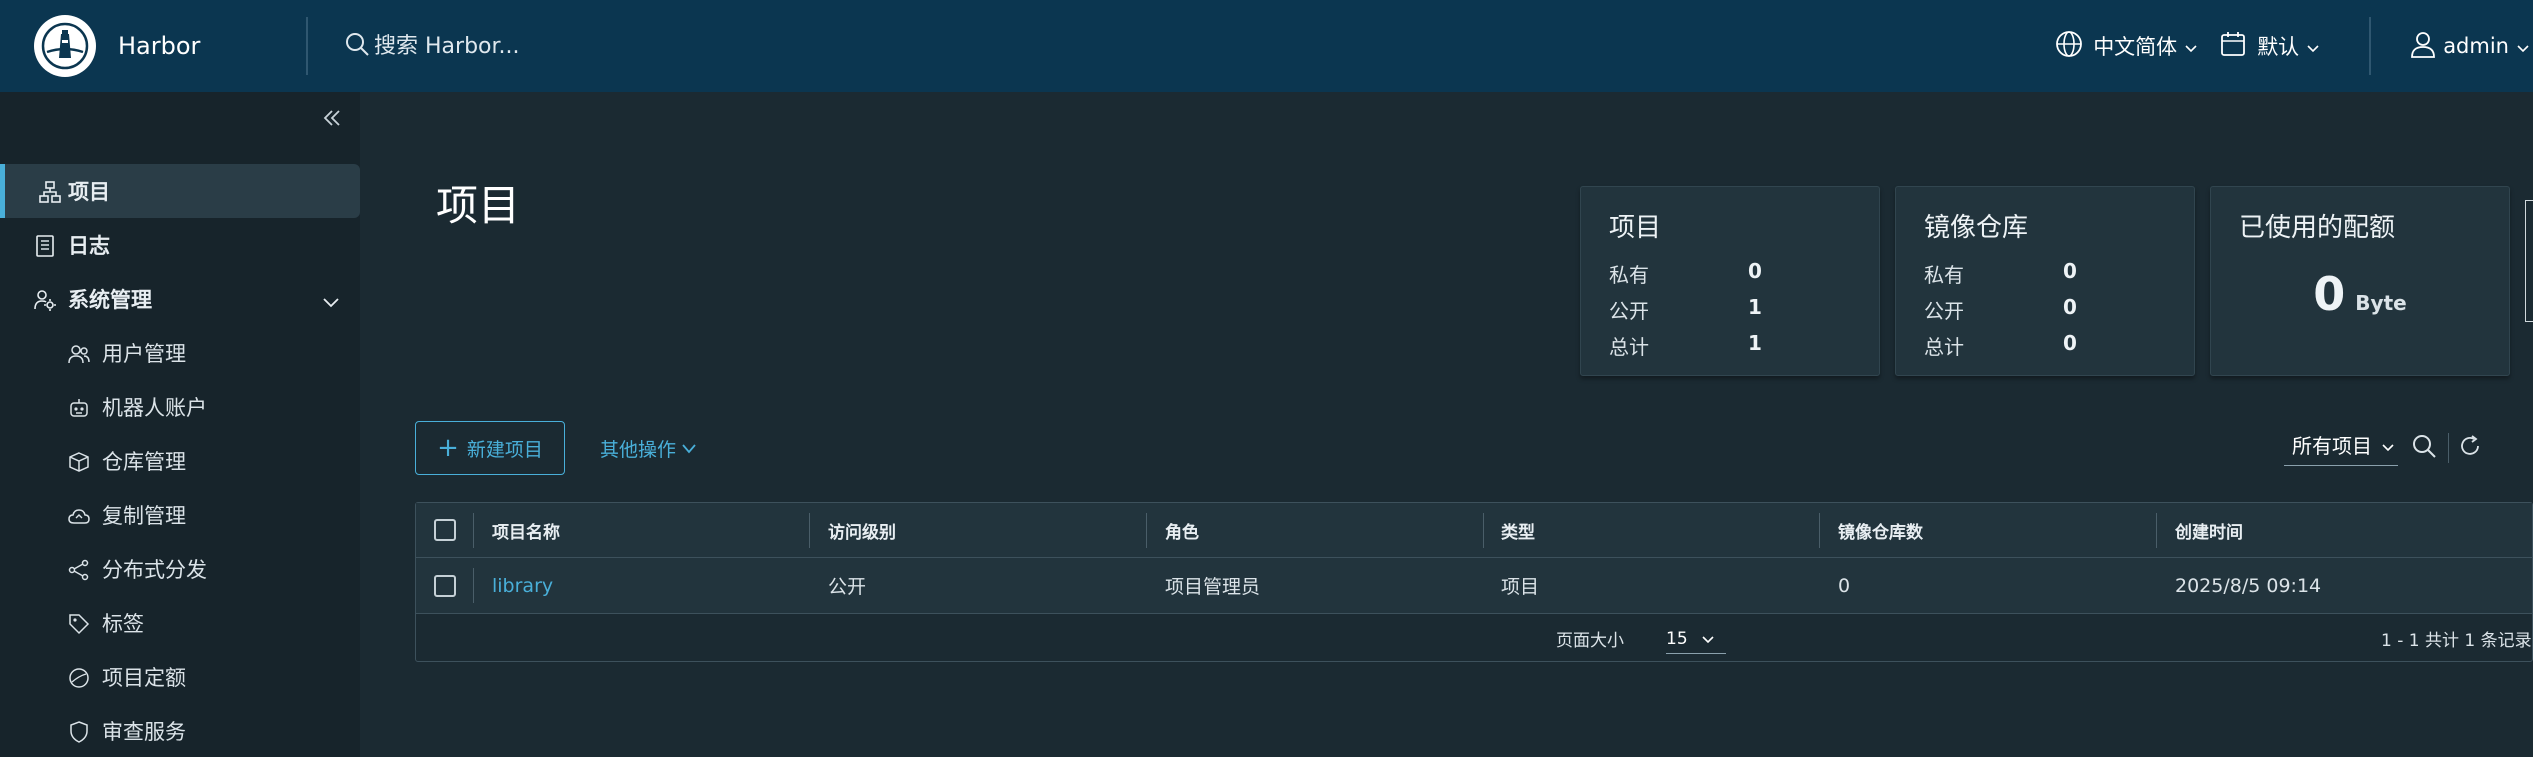 Image resolution: width=2533 pixels, height=757 pixels. Describe the element at coordinates (448, 448) in the screenshot. I see `plus-icon: +` at that location.